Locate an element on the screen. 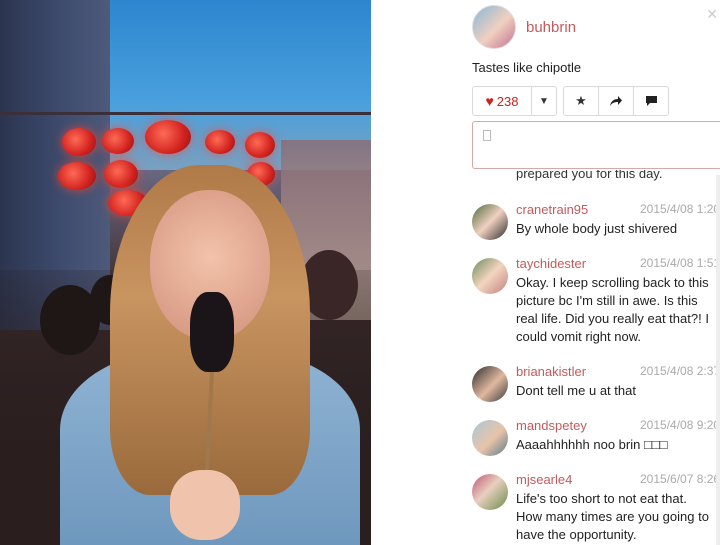  comment-text: Aaaahhhhhh noo brin □□□ is located at coordinates (592, 444).